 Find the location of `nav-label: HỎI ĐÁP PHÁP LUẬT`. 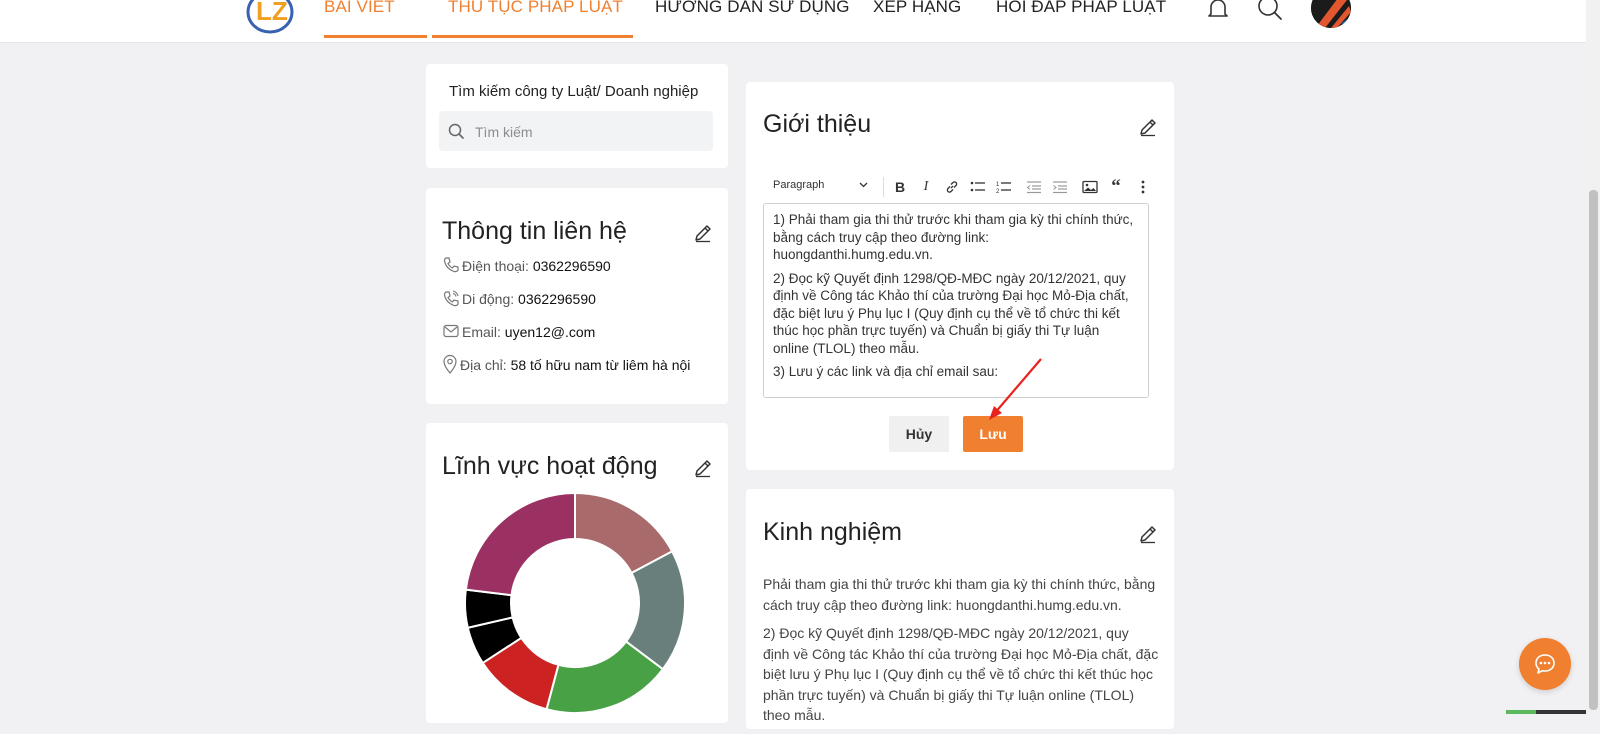

nav-label: HỎI ĐÁP PHÁP LUẬT is located at coordinates (1081, 8).